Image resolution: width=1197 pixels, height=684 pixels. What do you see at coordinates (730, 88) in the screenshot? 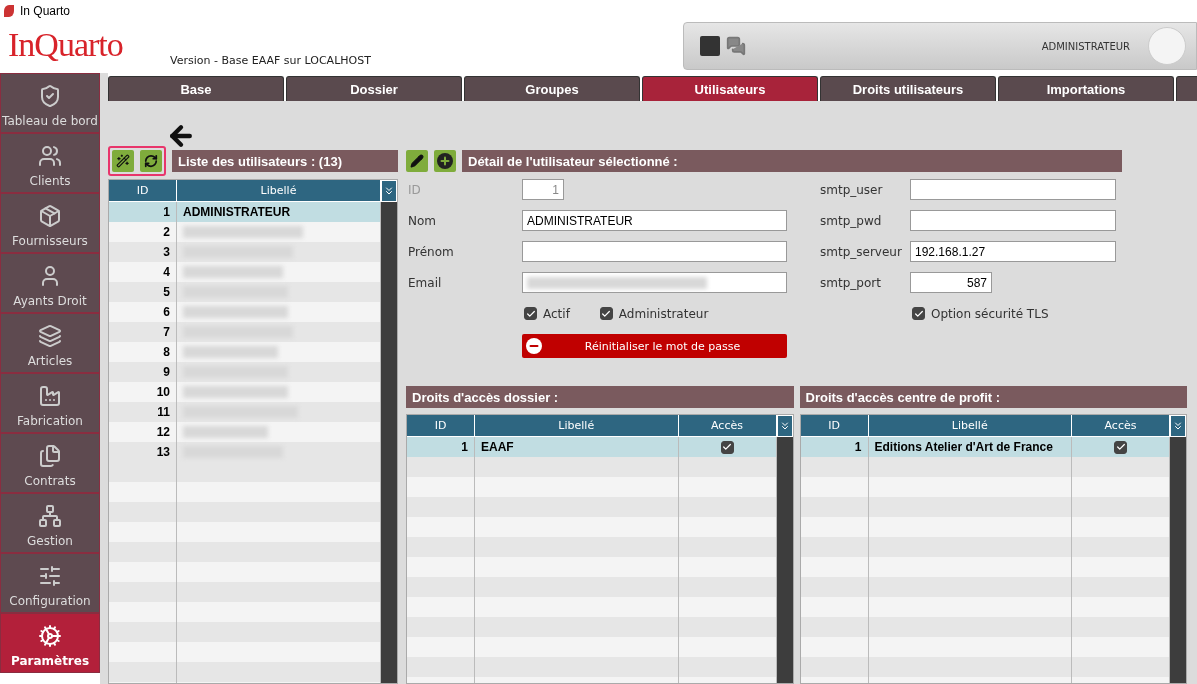
I see `tab: Utilisateurs` at bounding box center [730, 88].